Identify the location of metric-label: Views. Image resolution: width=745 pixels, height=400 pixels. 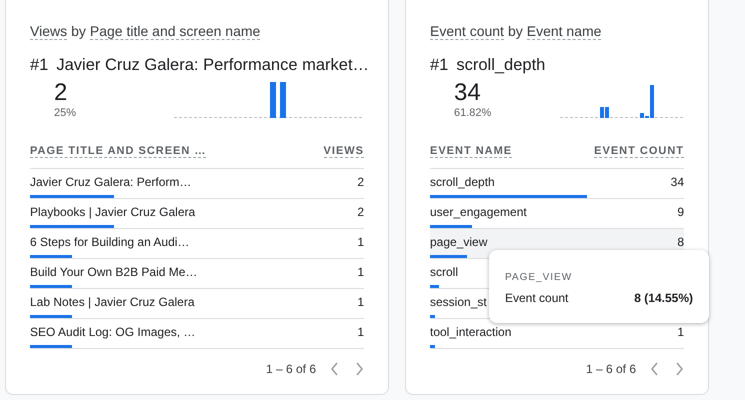
(49, 31).